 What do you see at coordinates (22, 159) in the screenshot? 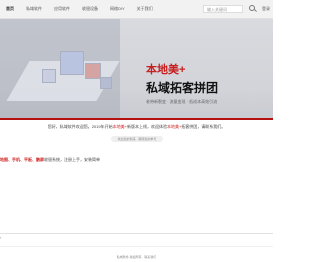
I see `category-highlight: 地图、手机、平板、触屏` at bounding box center [22, 159].